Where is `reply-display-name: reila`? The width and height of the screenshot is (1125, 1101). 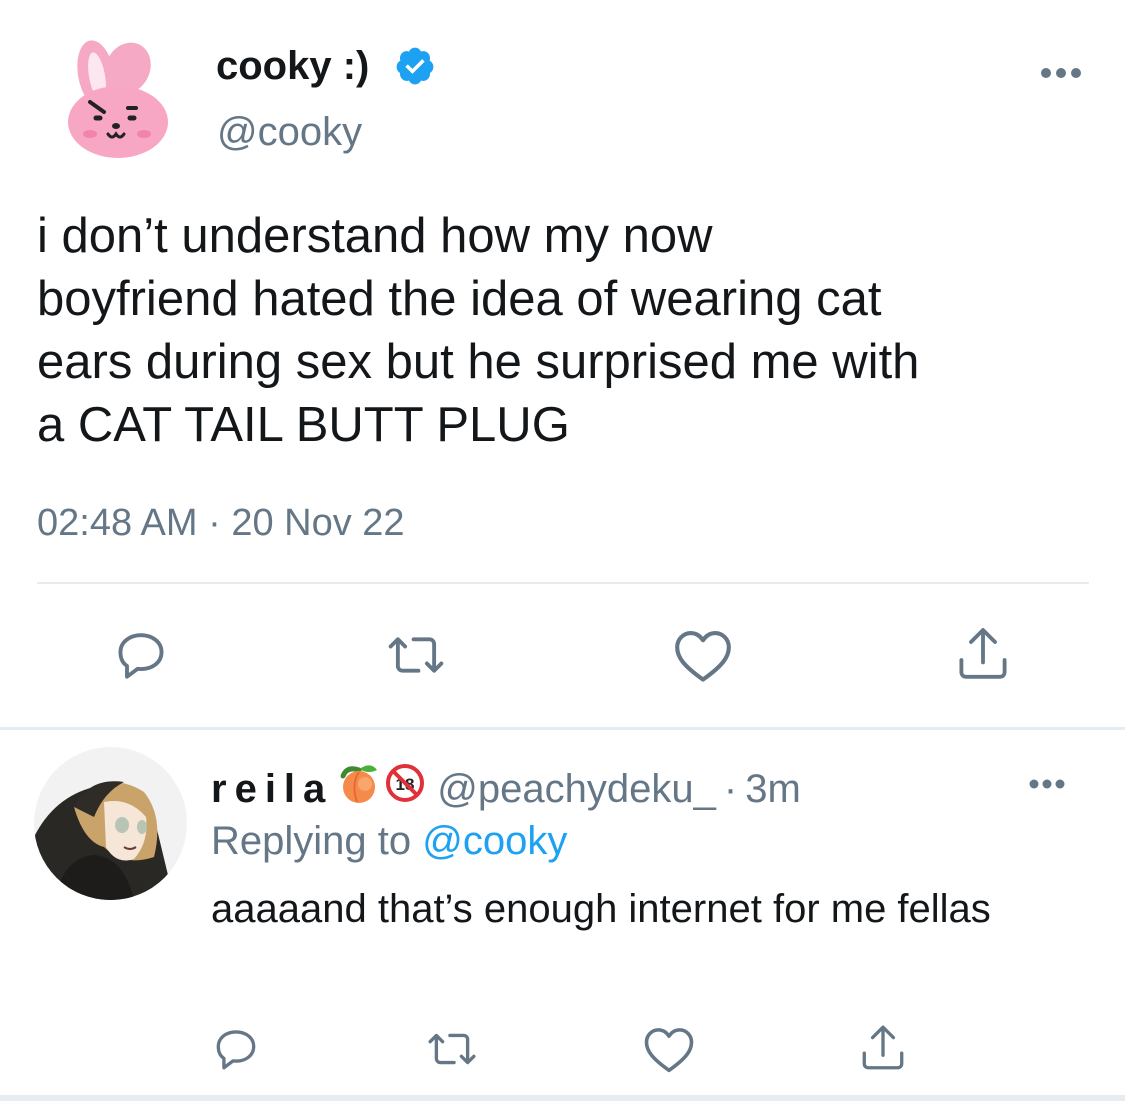
reply-display-name: reila is located at coordinates (272, 789).